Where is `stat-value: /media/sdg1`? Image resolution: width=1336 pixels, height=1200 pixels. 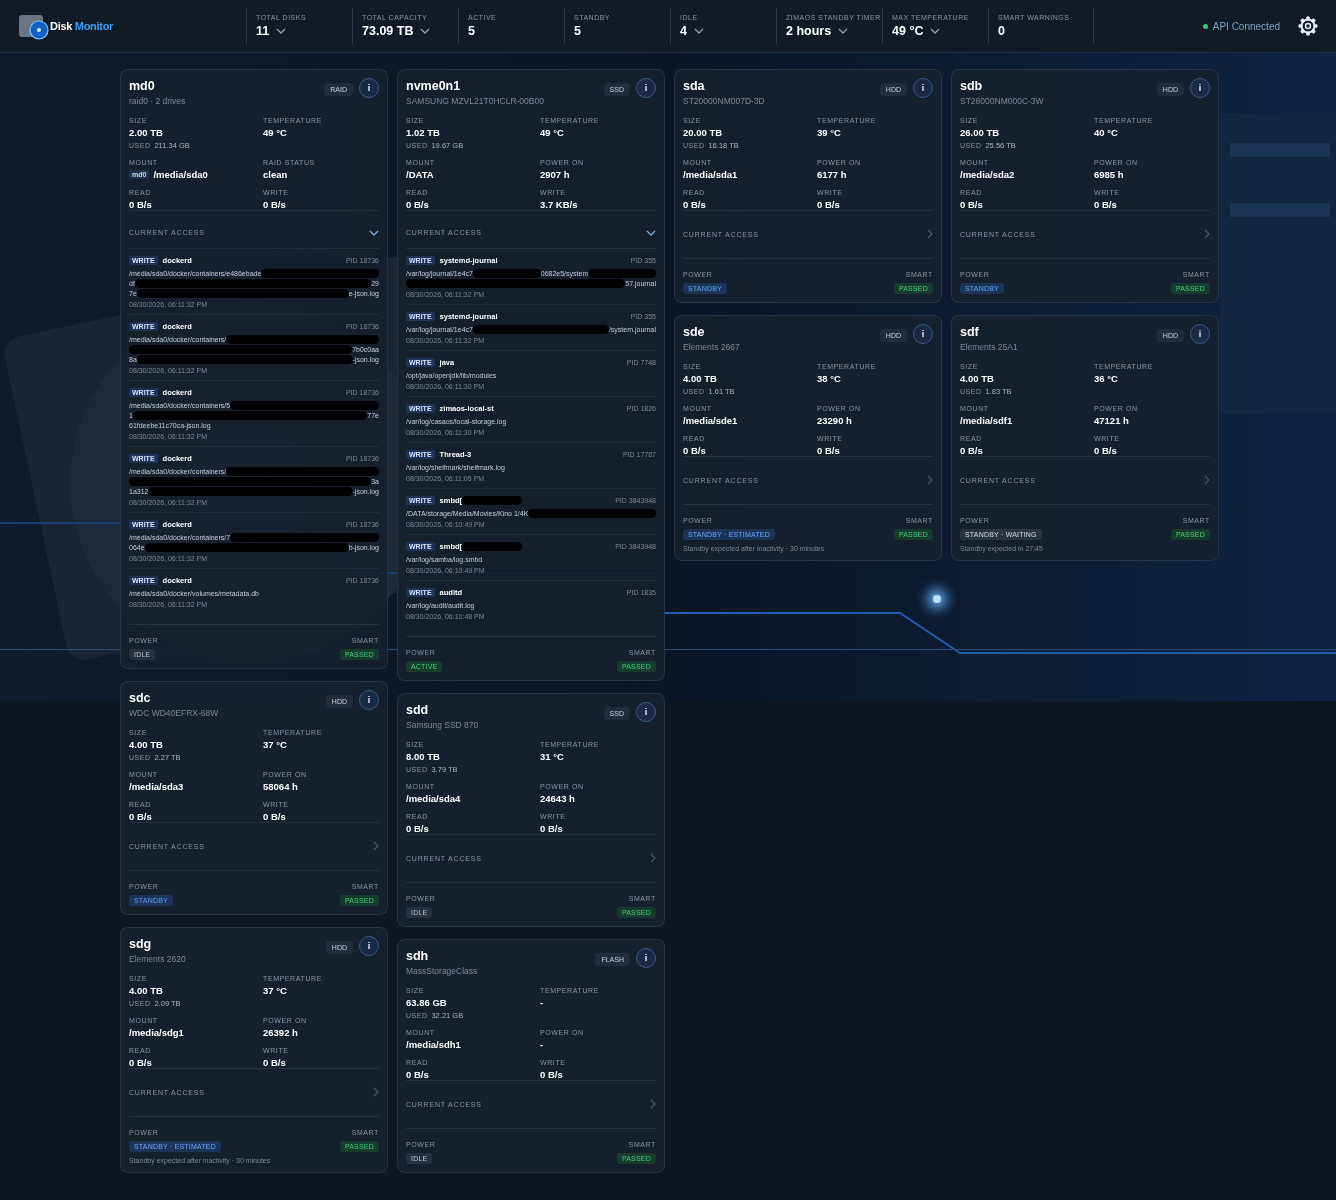 stat-value: /media/sdg1 is located at coordinates (156, 1032).